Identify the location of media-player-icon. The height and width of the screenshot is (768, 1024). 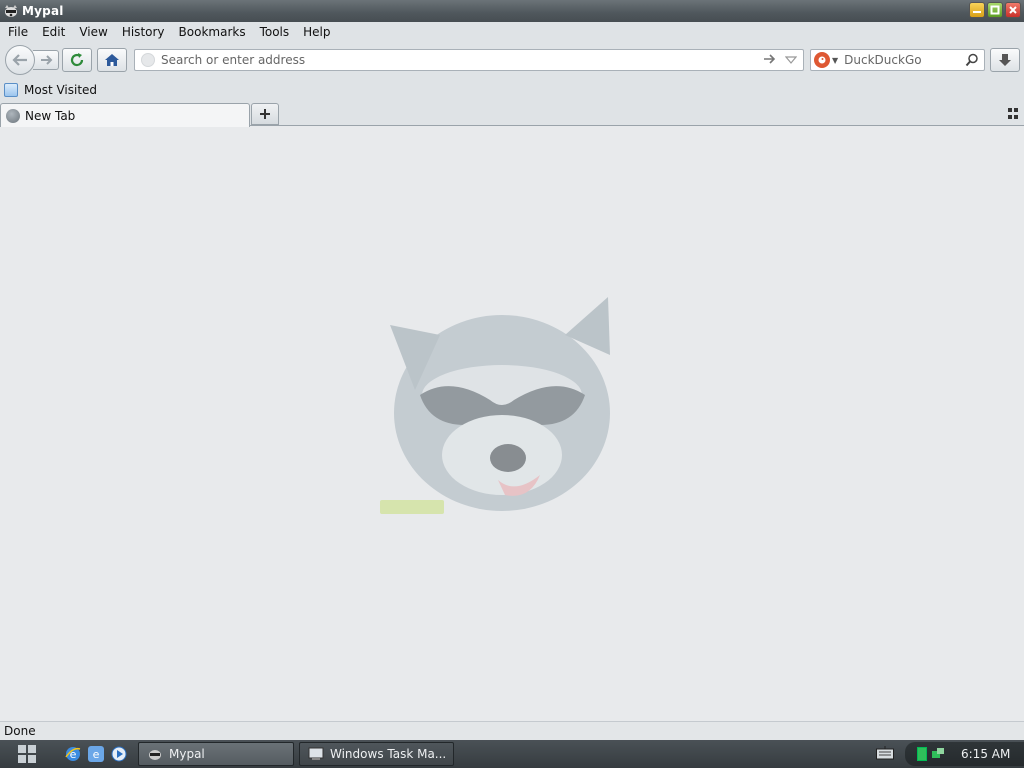
(119, 754).